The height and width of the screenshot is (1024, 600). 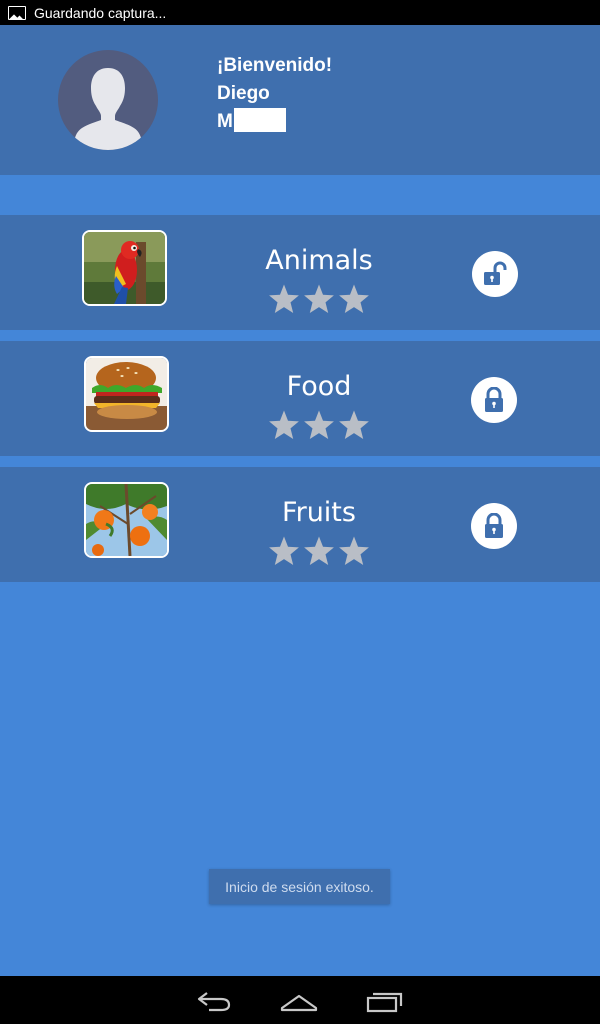 I want to click on burger-image, so click(x=126, y=394).